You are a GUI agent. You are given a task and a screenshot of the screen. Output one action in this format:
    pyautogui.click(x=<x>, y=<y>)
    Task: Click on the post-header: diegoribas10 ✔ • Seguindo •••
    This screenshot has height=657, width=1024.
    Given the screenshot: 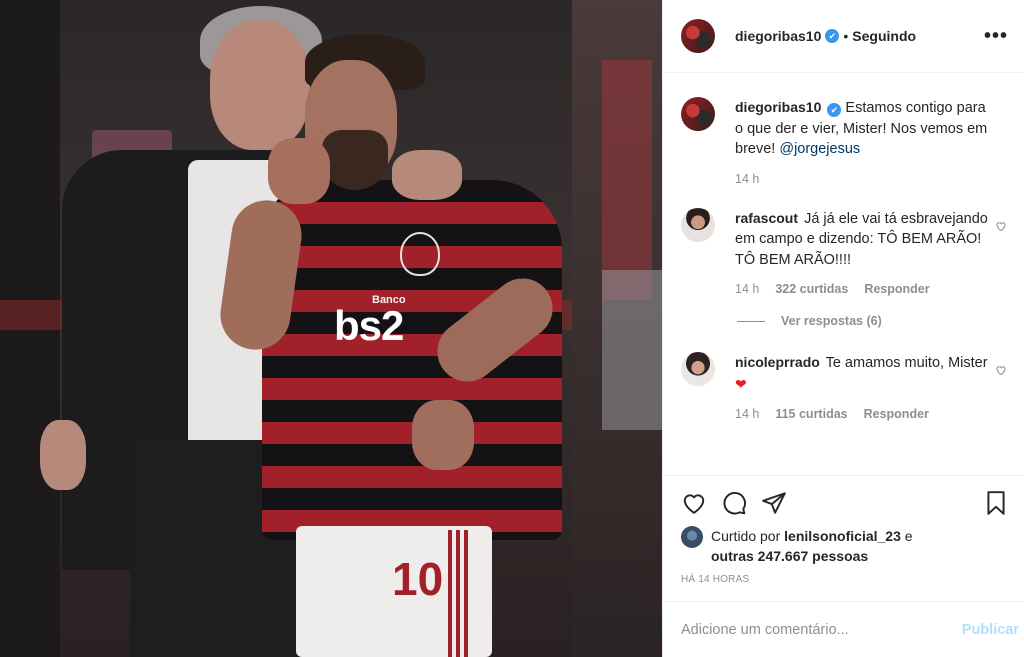 What is the action you would take?
    pyautogui.click(x=843, y=36)
    